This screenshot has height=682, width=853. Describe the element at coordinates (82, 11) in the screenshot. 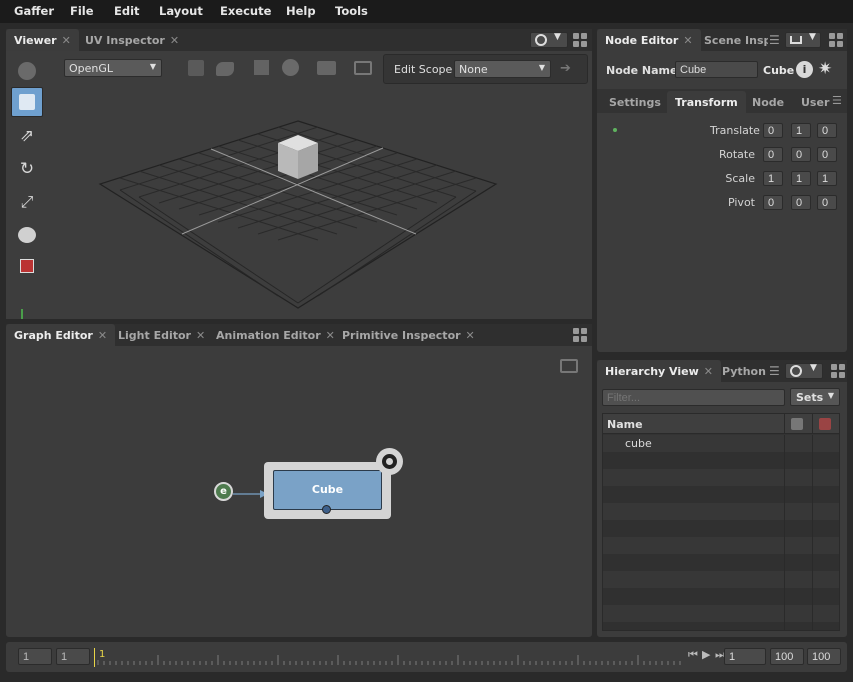

I see `menu-file: File` at that location.